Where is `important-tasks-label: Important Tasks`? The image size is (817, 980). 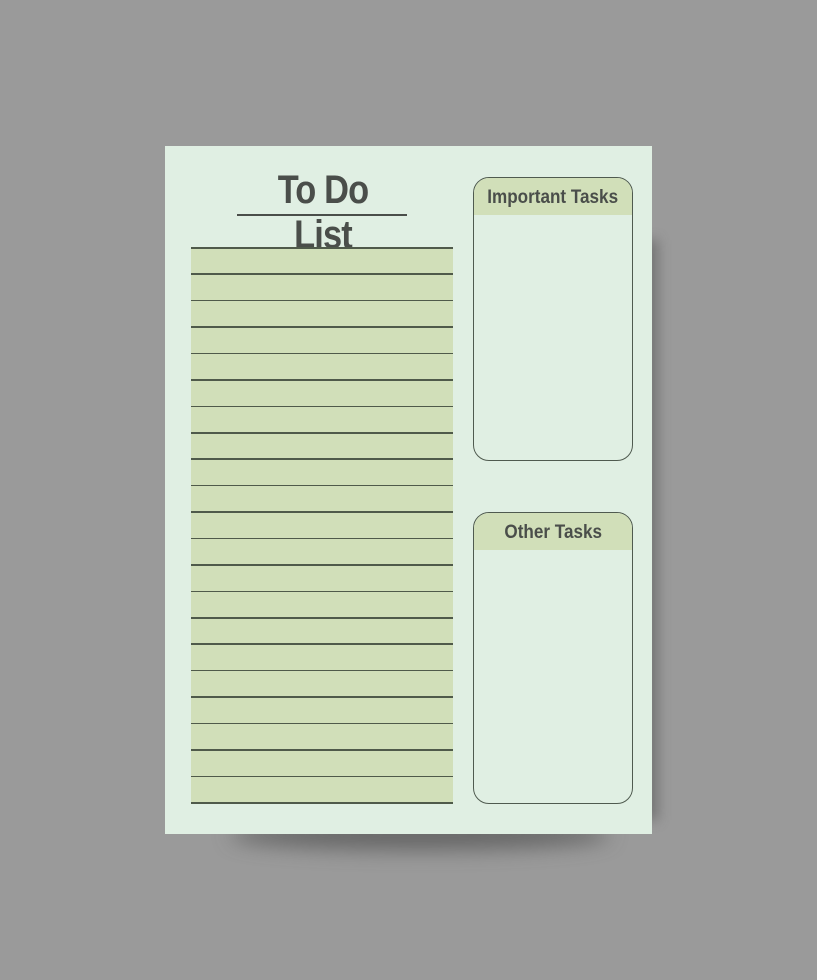
important-tasks-label: Important Tasks is located at coordinates (553, 197).